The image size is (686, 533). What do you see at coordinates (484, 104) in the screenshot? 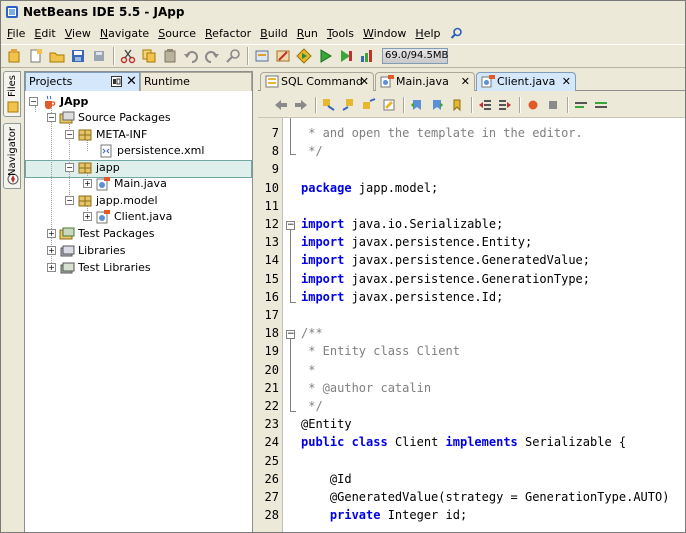
I see `shift-left-icon` at bounding box center [484, 104].